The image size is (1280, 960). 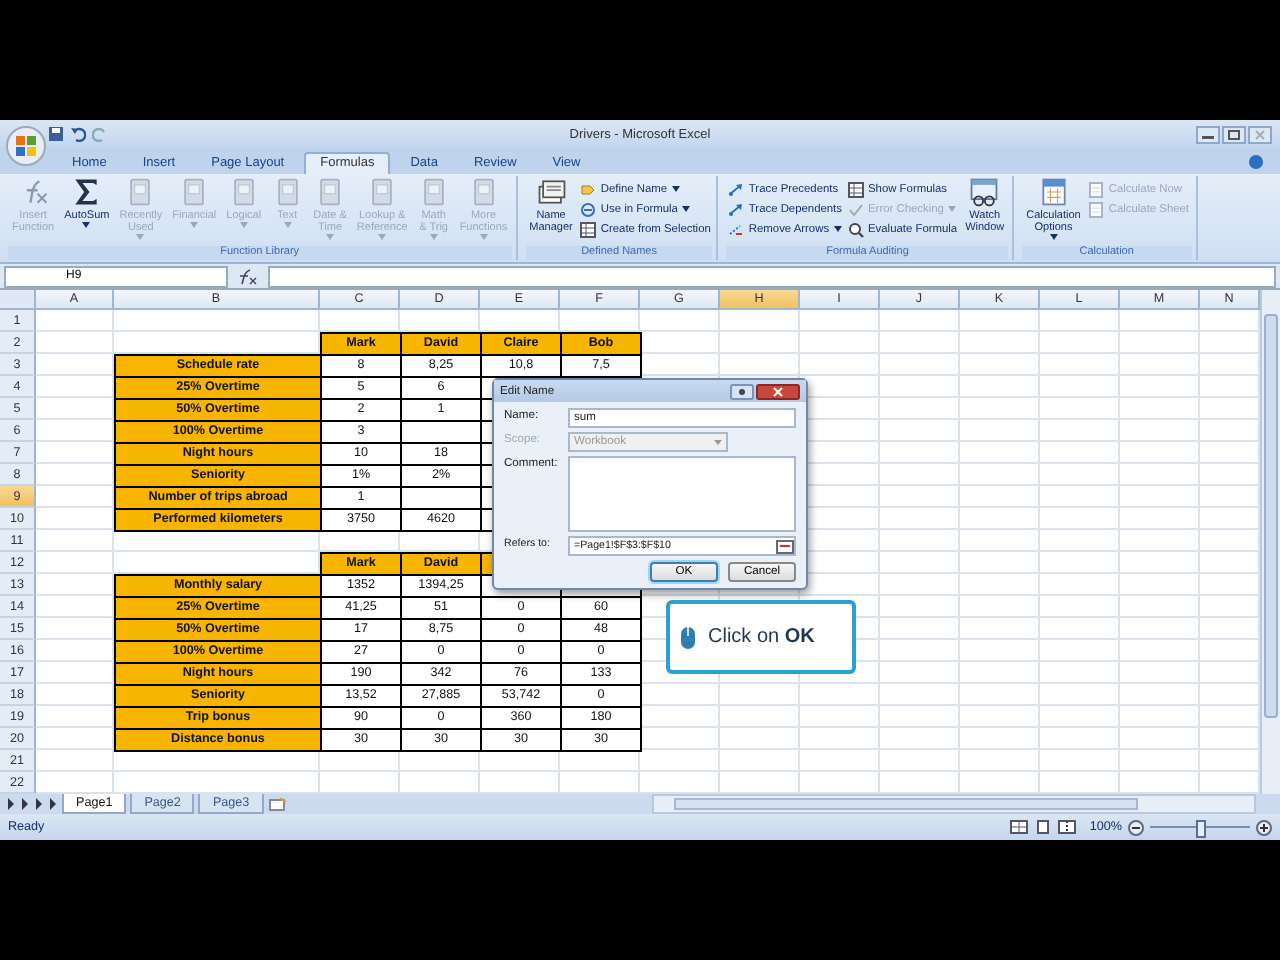 I want to click on eraser-icon, so click(x=736, y=229).